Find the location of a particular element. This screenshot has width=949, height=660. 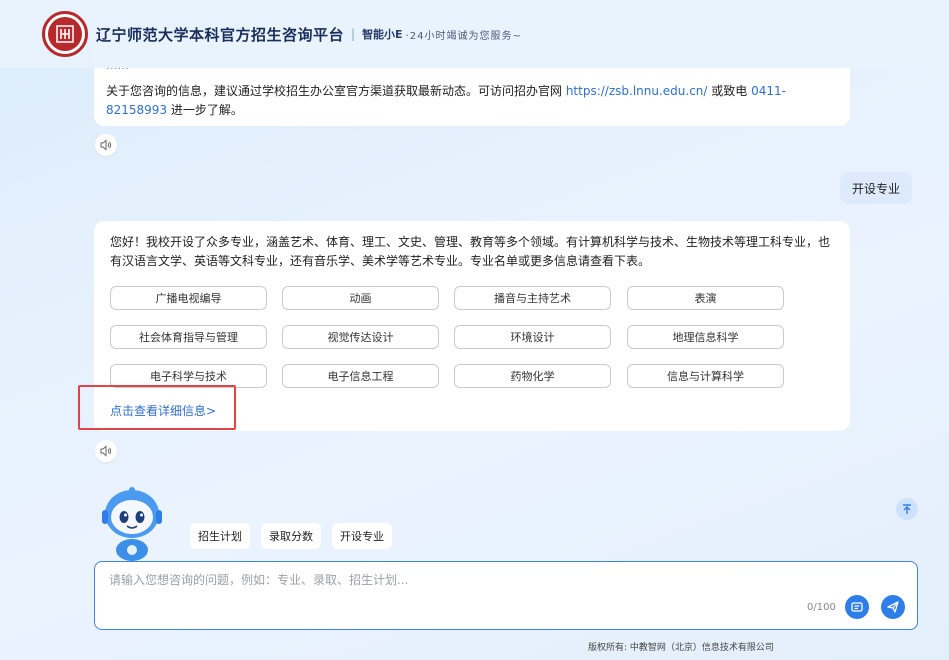

user-message: 开设专业 is located at coordinates (876, 188).